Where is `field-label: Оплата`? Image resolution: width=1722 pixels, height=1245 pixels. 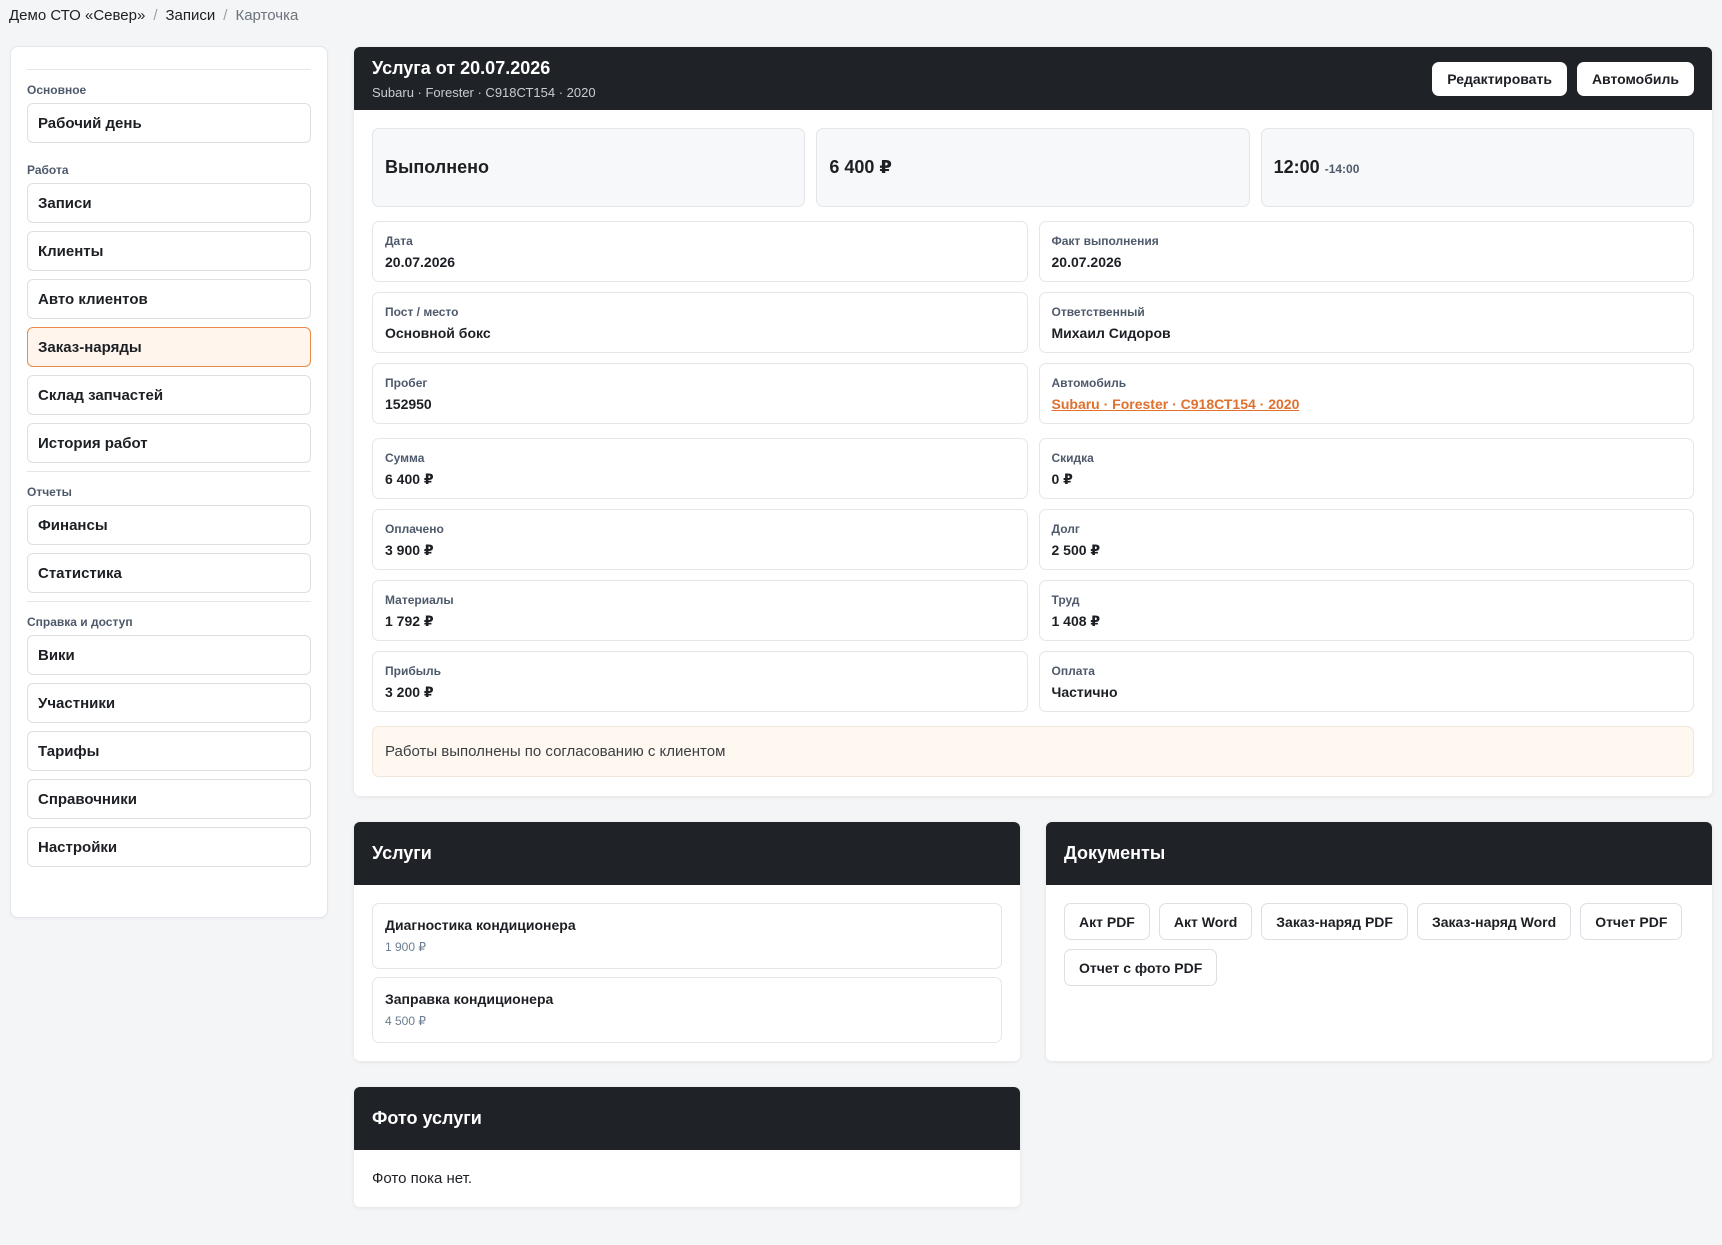 field-label: Оплата is located at coordinates (1073, 671).